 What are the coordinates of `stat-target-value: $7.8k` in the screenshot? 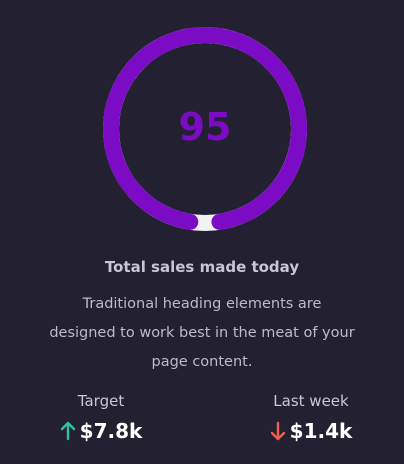 It's located at (111, 431).